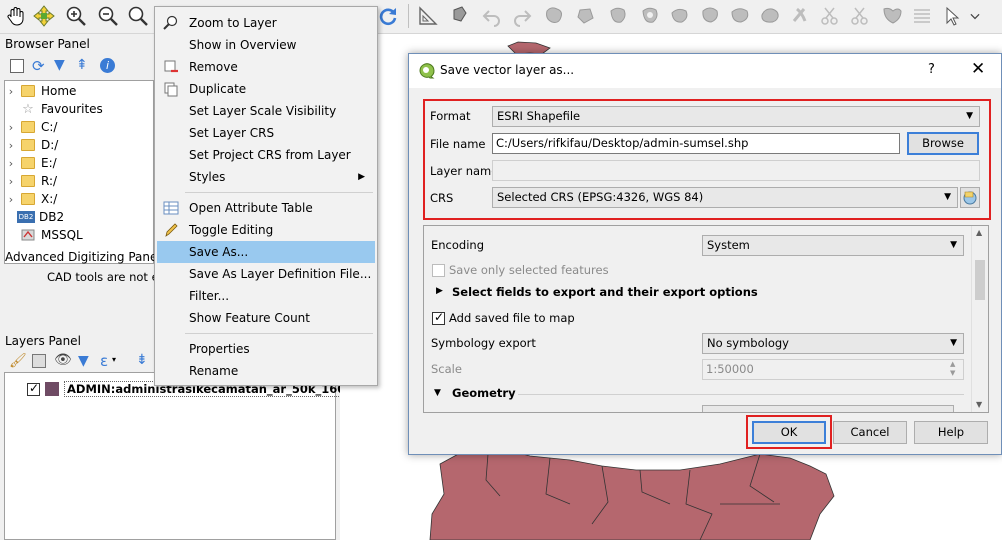 Image resolution: width=1002 pixels, height=540 pixels. What do you see at coordinates (266, 89) in the screenshot?
I see `menu-item-duplicate: Duplicate` at bounding box center [266, 89].